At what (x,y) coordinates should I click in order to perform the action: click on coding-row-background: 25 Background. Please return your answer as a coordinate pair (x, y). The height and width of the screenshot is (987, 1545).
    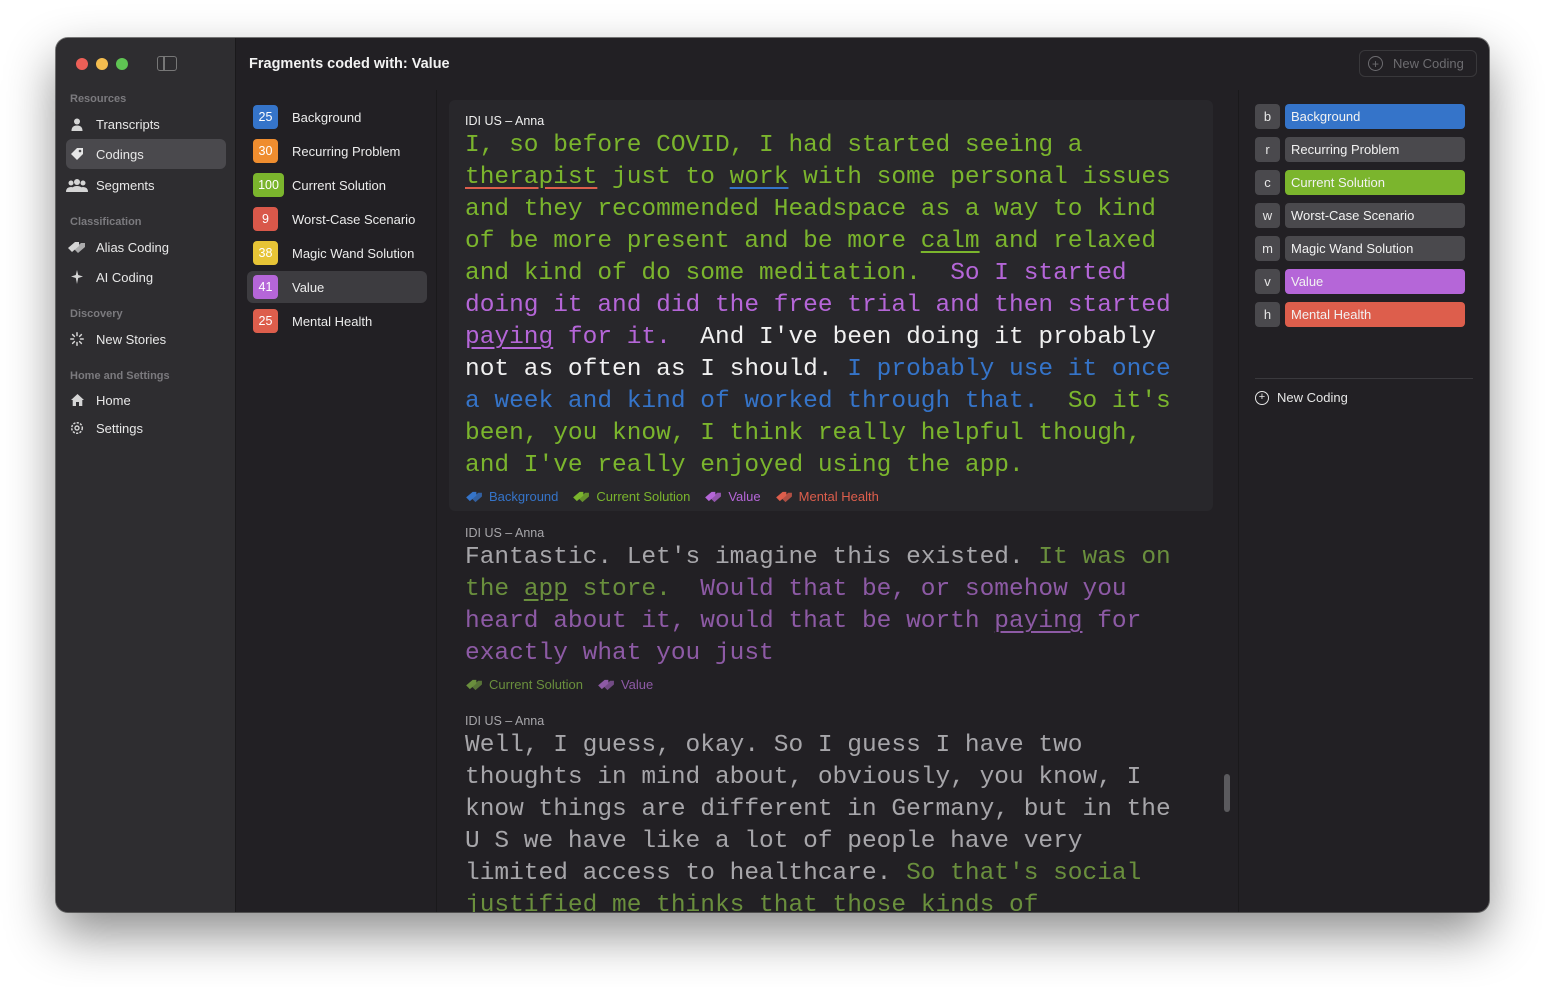
    Looking at the image, I should click on (337, 117).